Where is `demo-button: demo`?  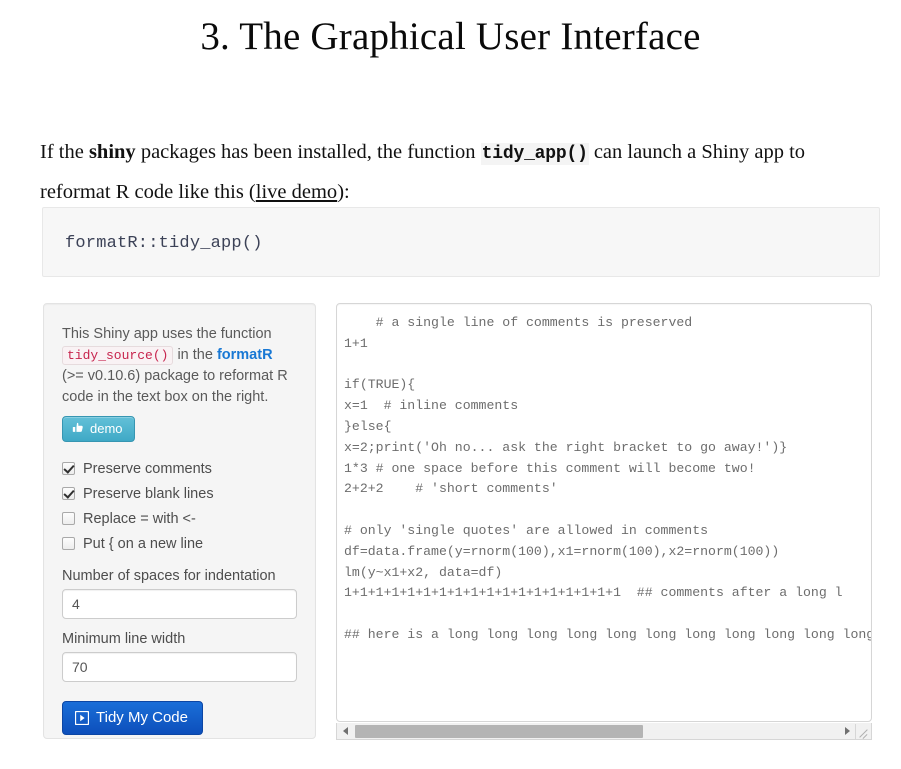
demo-button: demo is located at coordinates (98, 429).